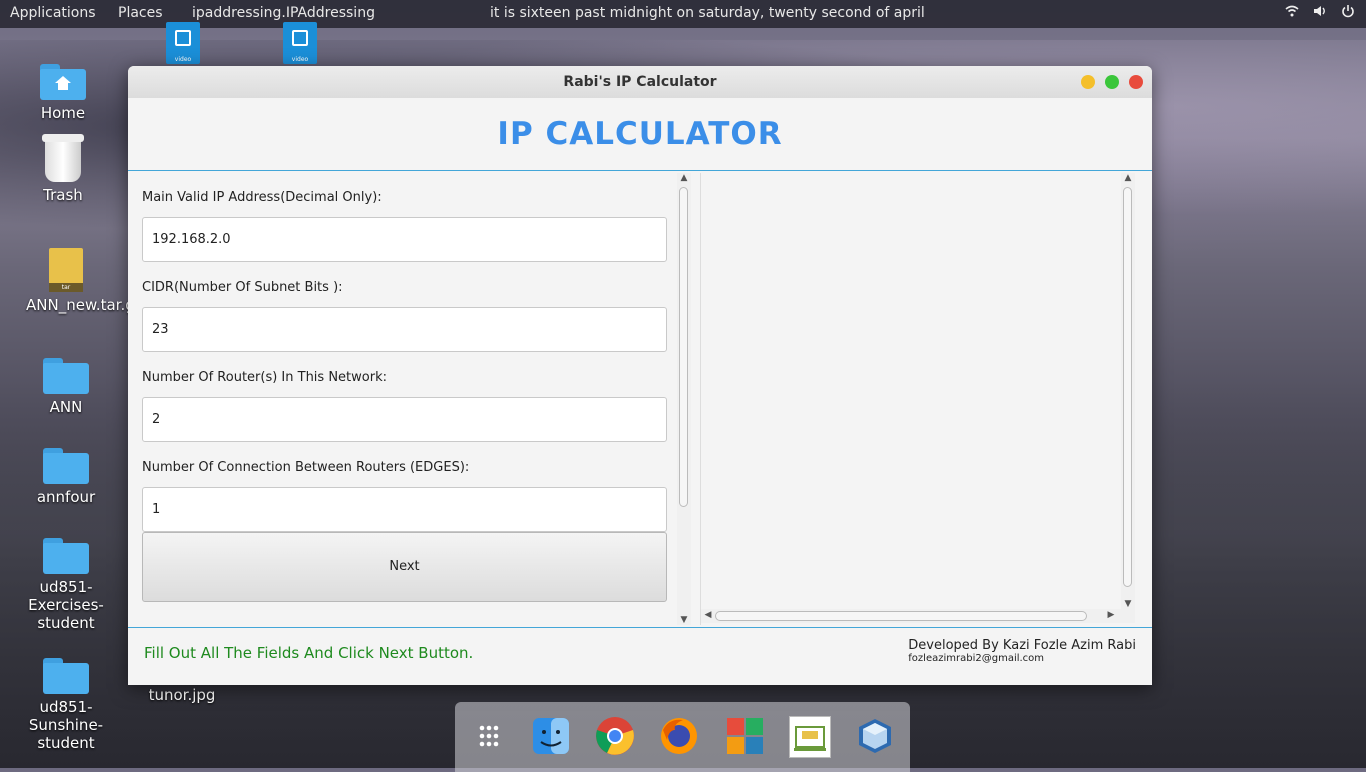 Image resolution: width=1366 pixels, height=772 pixels. I want to click on developer-name: Developed By Kazi Fozle Azim Rabi, so click(1022, 645).